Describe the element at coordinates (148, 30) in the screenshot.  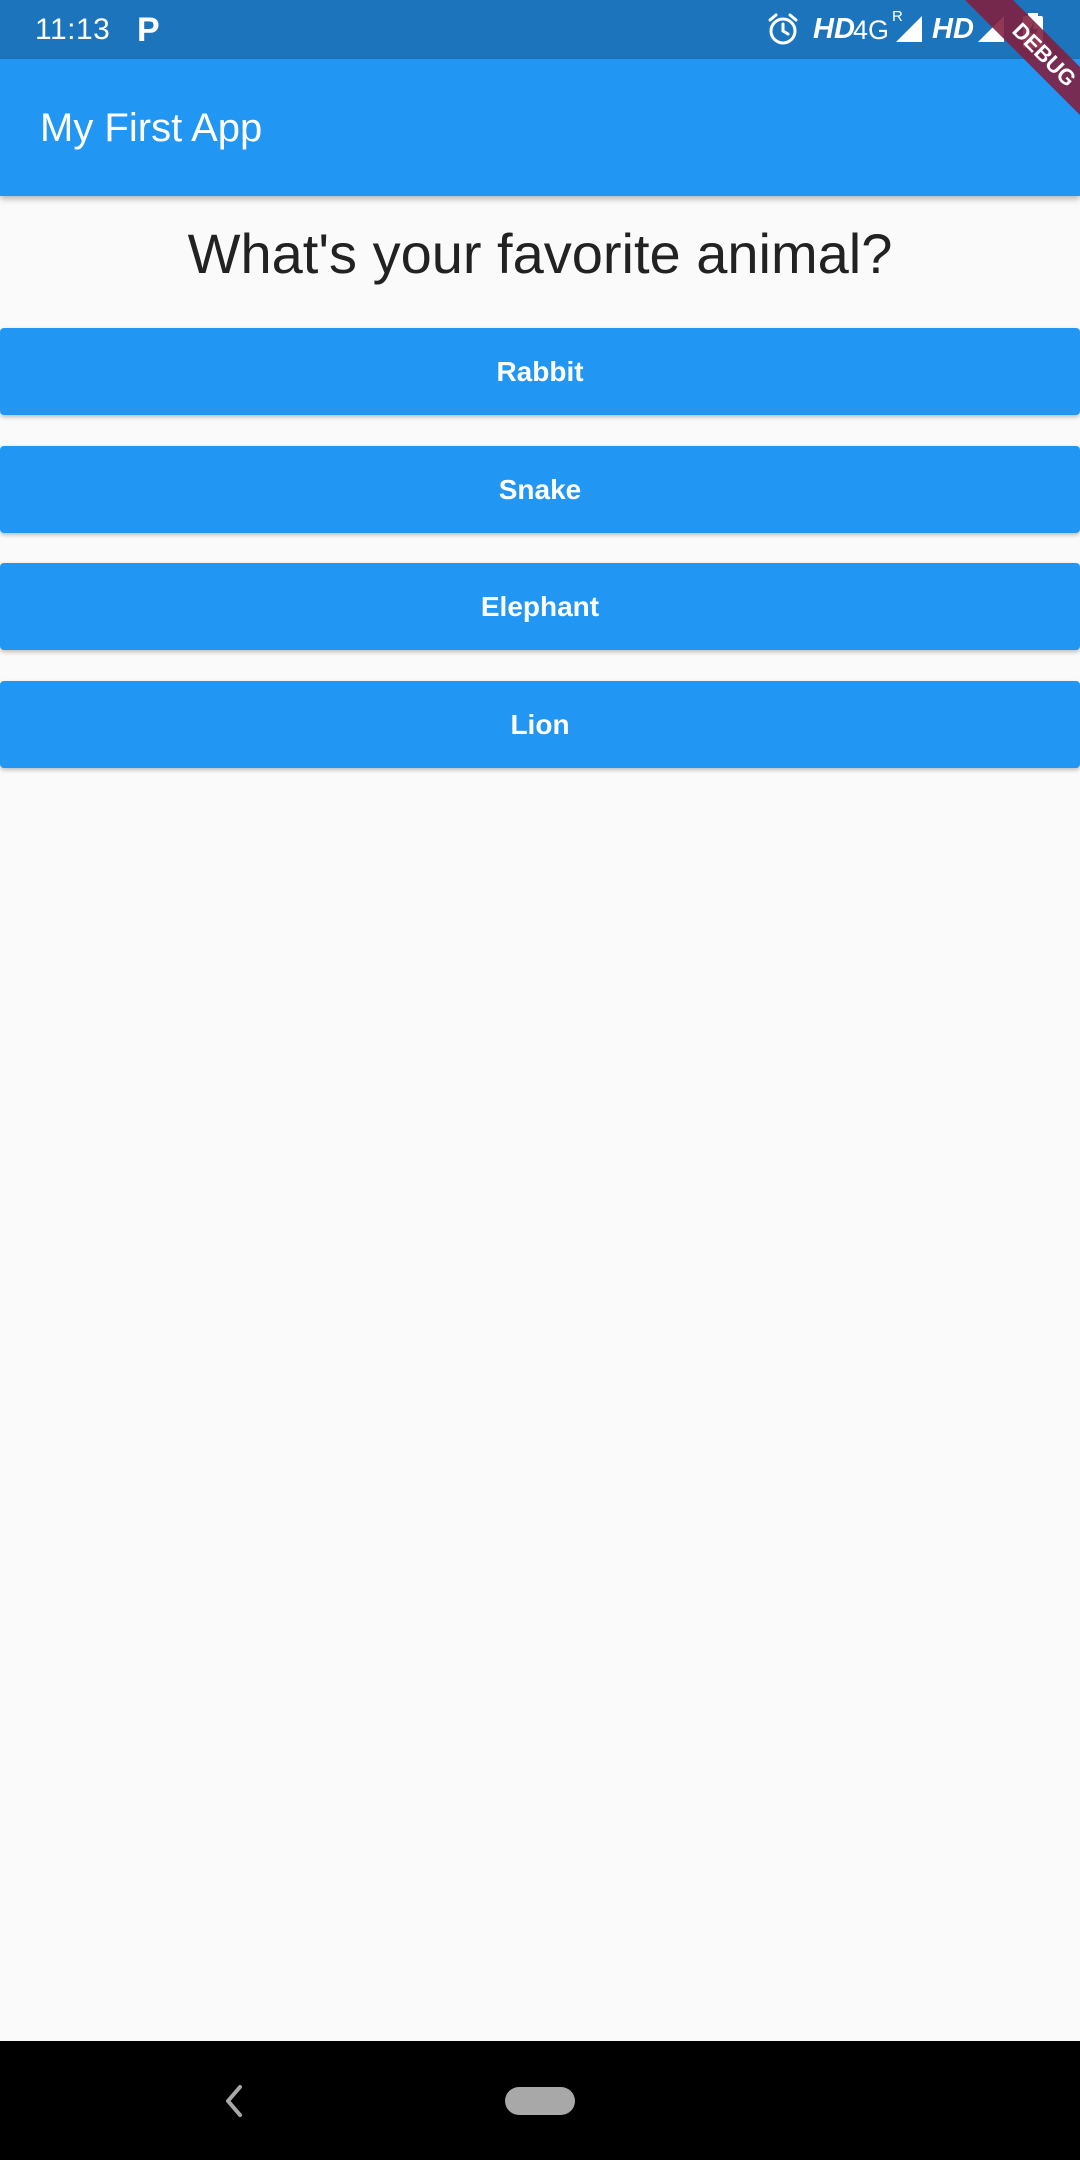
I see `notification-icon: P` at that location.